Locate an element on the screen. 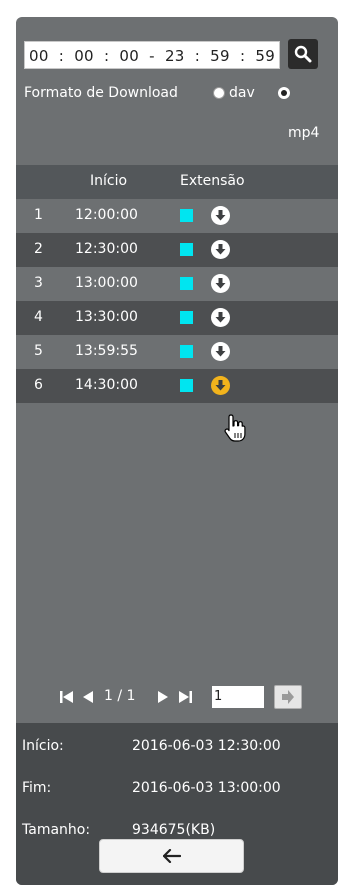 The height and width of the screenshot is (886, 343). end-label: Fim: is located at coordinates (37, 788).